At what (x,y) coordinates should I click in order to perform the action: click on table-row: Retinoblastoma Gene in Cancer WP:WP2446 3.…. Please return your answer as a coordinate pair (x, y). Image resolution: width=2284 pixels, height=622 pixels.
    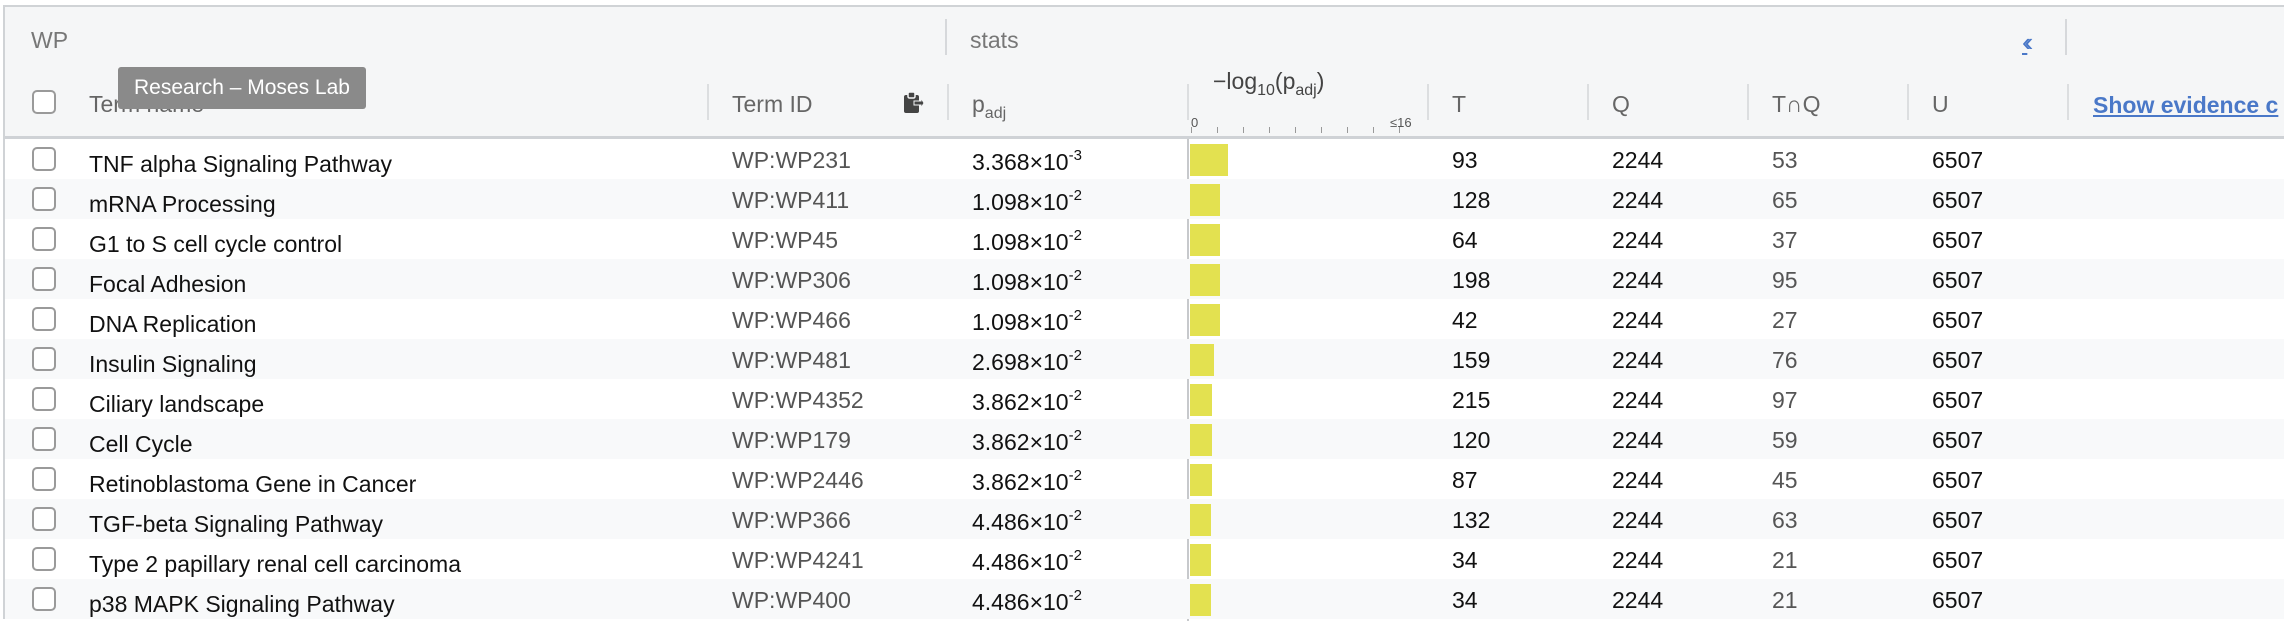
    Looking at the image, I should click on (1144, 479).